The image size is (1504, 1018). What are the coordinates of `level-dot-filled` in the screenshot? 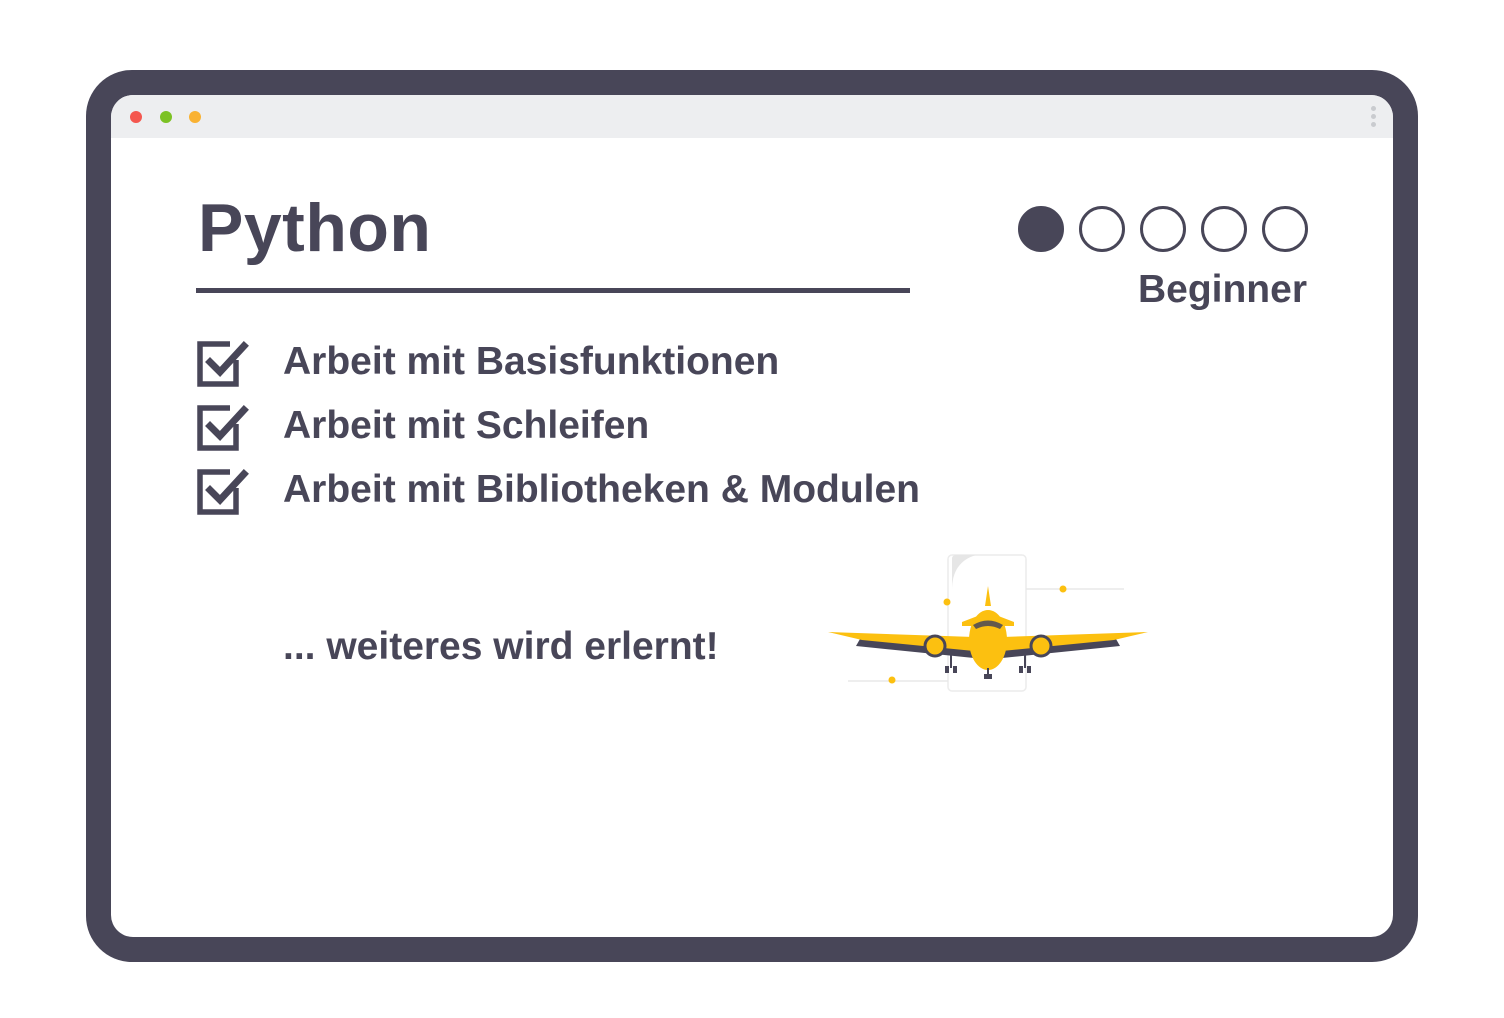 It's located at (1041, 229).